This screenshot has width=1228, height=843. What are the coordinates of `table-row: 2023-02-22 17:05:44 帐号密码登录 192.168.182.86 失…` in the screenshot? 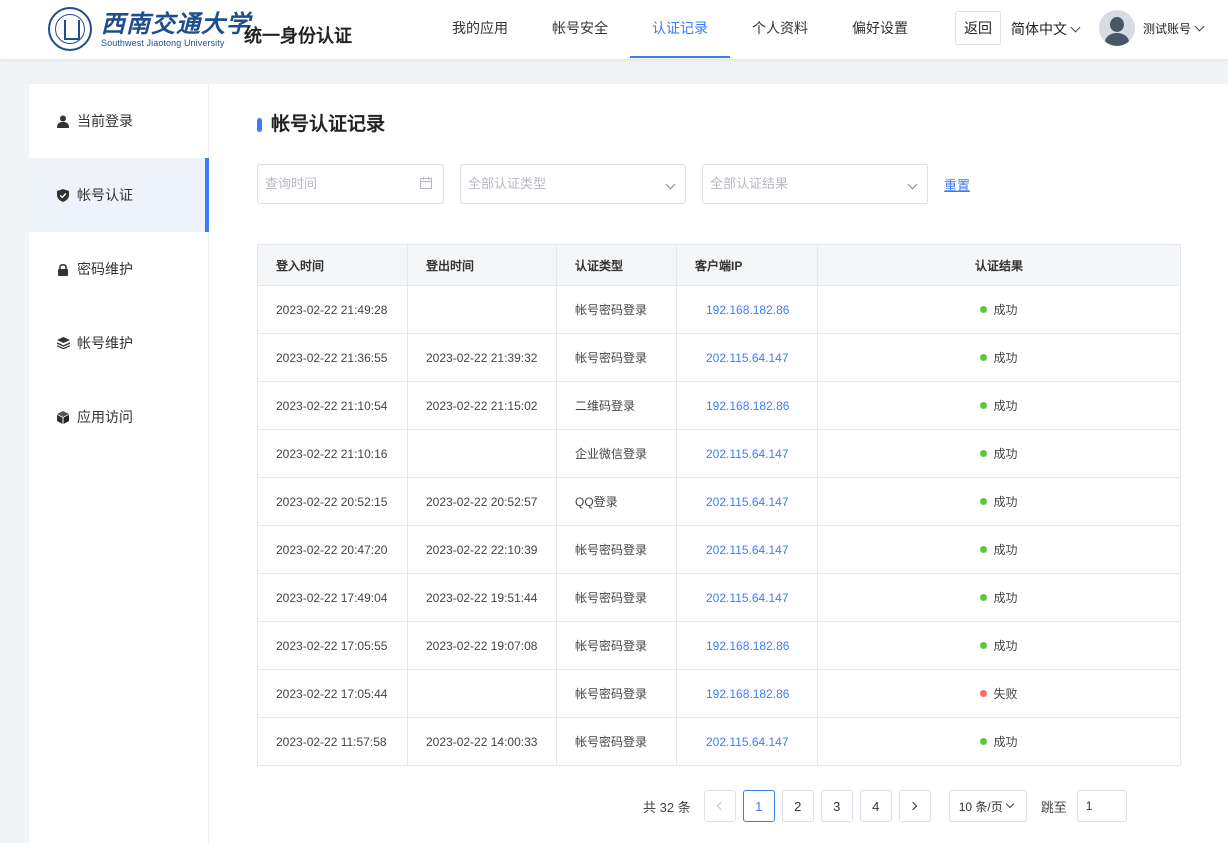 It's located at (719, 693).